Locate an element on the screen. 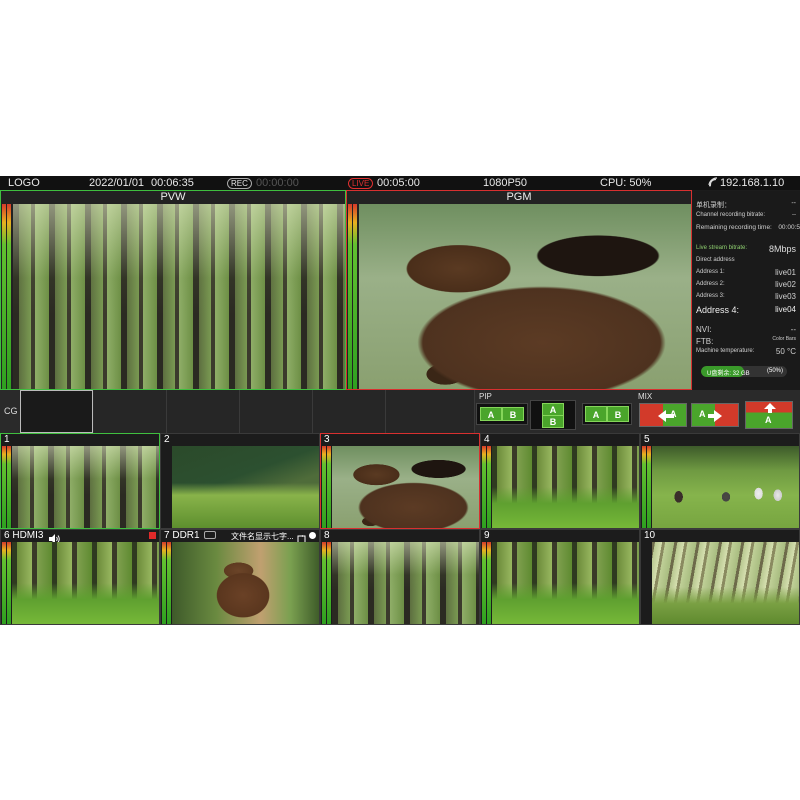  source-10: 10 is located at coordinates (720, 577).